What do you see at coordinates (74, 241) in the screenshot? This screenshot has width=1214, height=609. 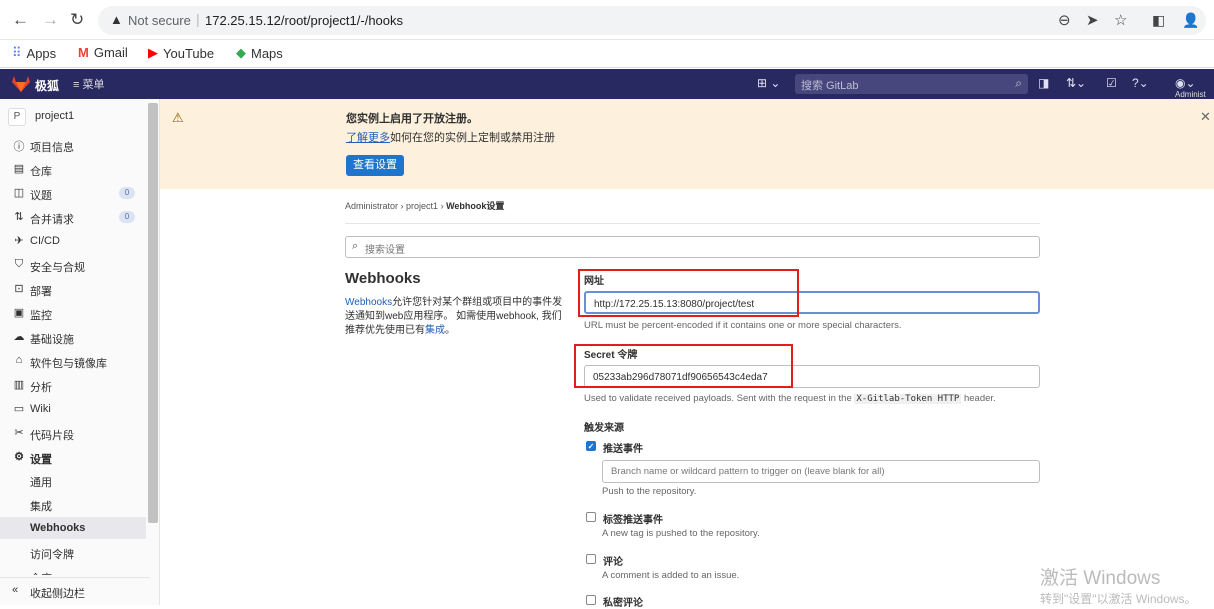 I see `sidebar-item-cicd: ✈ CI/CD` at bounding box center [74, 241].